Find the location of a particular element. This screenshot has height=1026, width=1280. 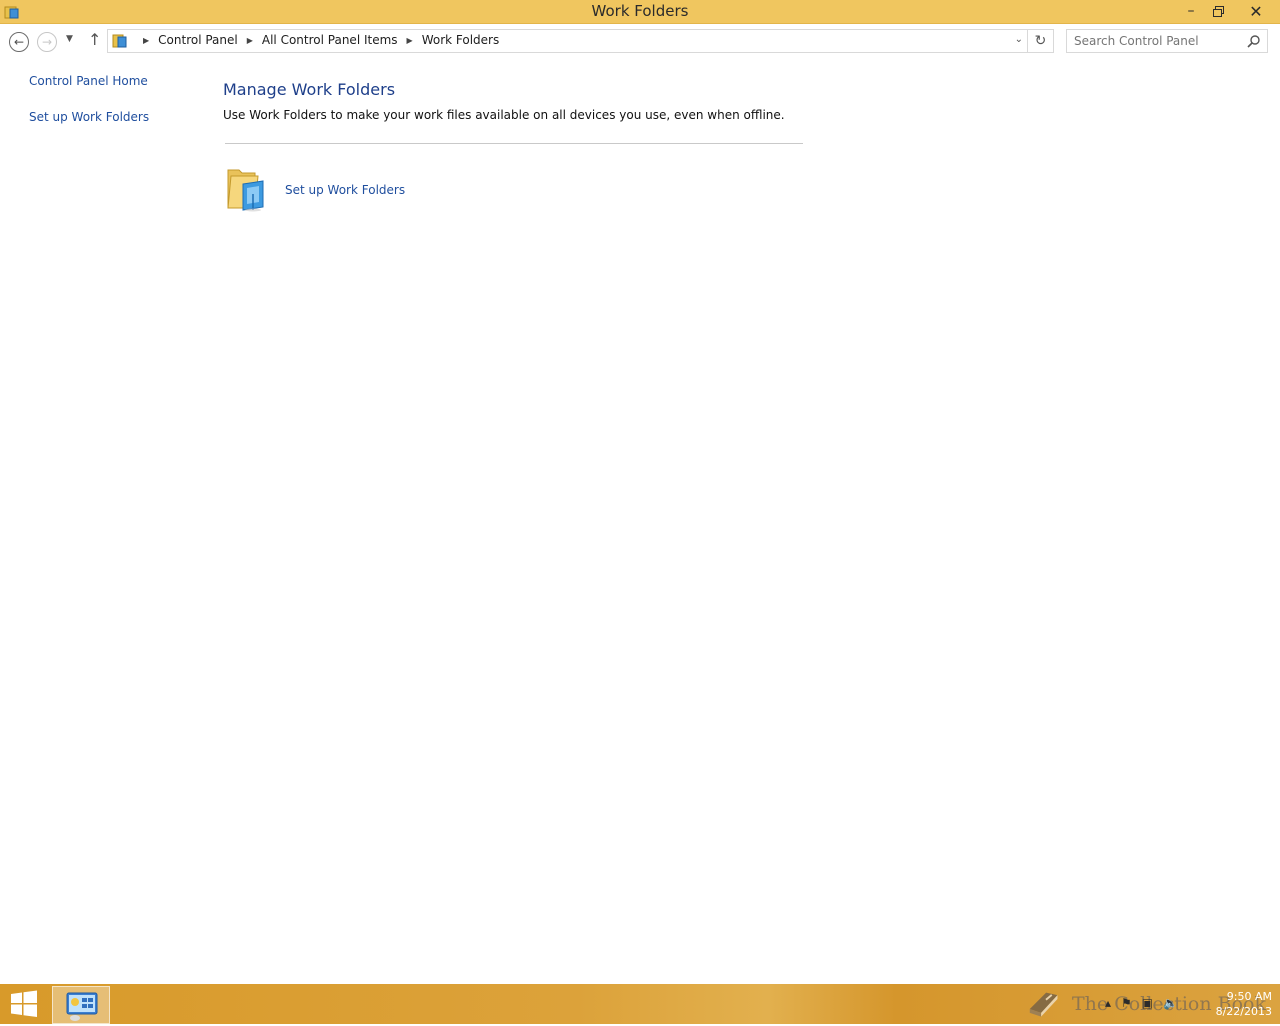

taskbar-control-panel-button is located at coordinates (81, 1005).